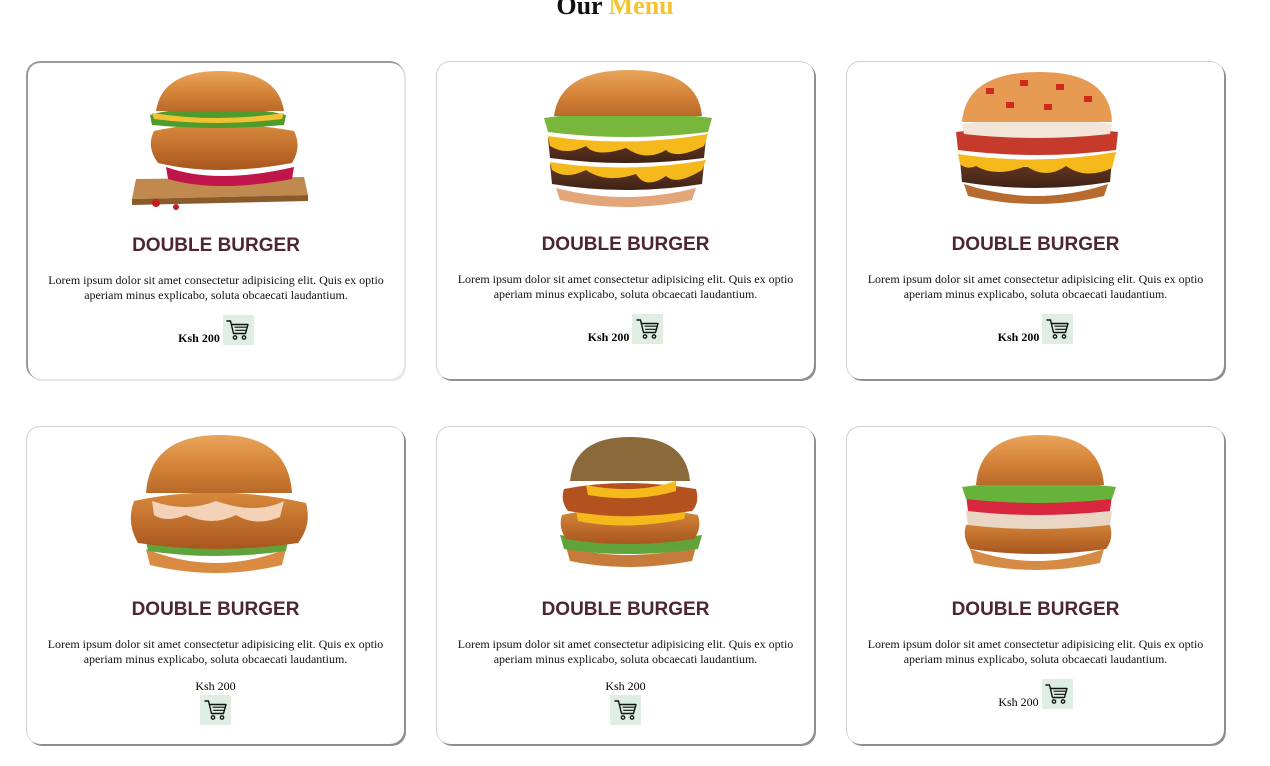  I want to click on title-word-menu: Menu, so click(641, 10).